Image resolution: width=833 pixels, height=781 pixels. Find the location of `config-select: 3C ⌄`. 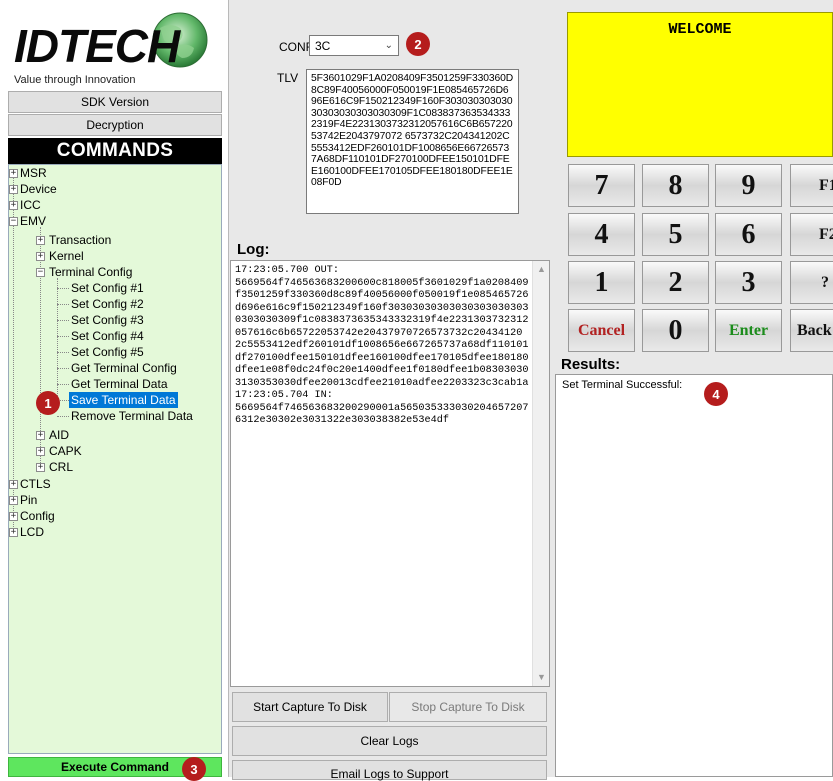

config-select: 3C ⌄ is located at coordinates (354, 45).